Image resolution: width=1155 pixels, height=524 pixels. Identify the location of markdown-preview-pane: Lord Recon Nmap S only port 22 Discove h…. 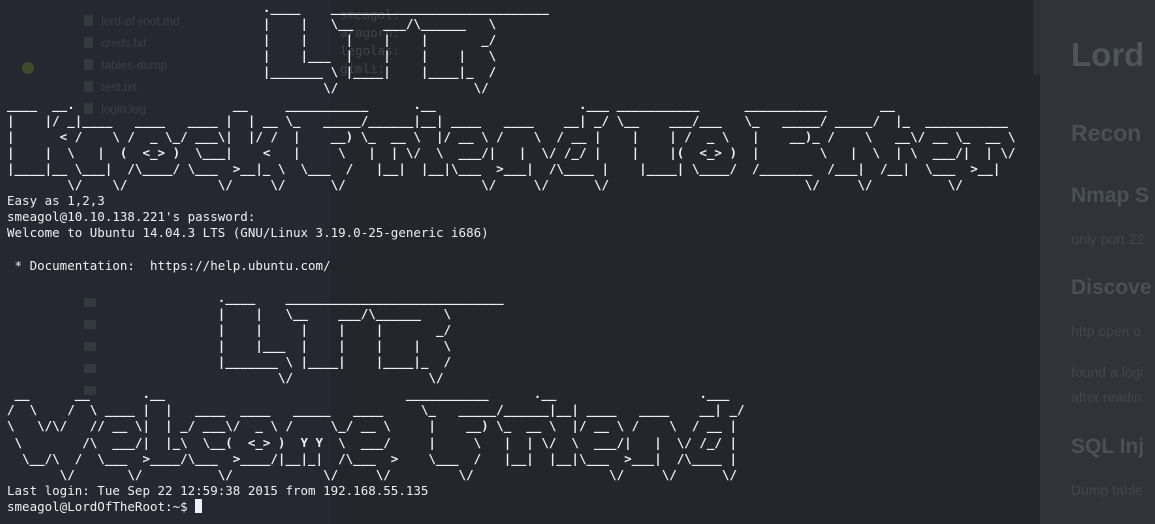
(1097, 262).